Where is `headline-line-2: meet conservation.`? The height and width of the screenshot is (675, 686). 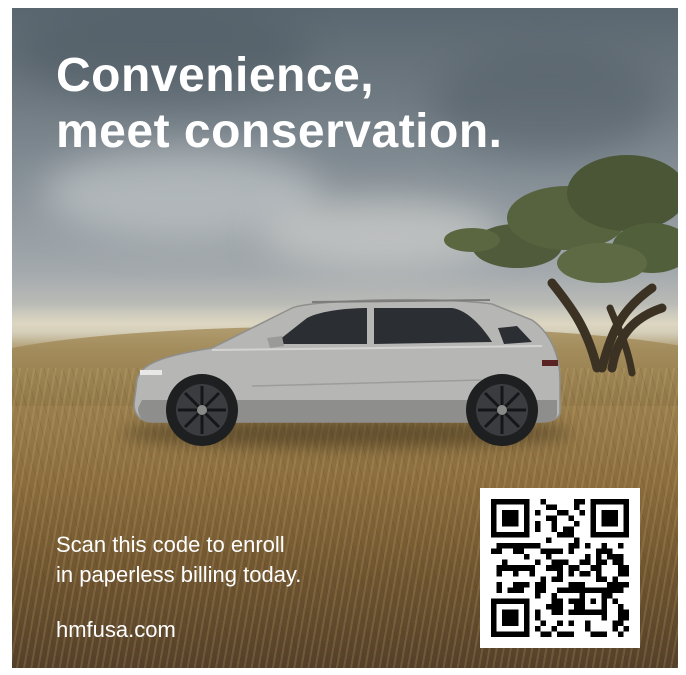 headline-line-2: meet conservation. is located at coordinates (279, 131).